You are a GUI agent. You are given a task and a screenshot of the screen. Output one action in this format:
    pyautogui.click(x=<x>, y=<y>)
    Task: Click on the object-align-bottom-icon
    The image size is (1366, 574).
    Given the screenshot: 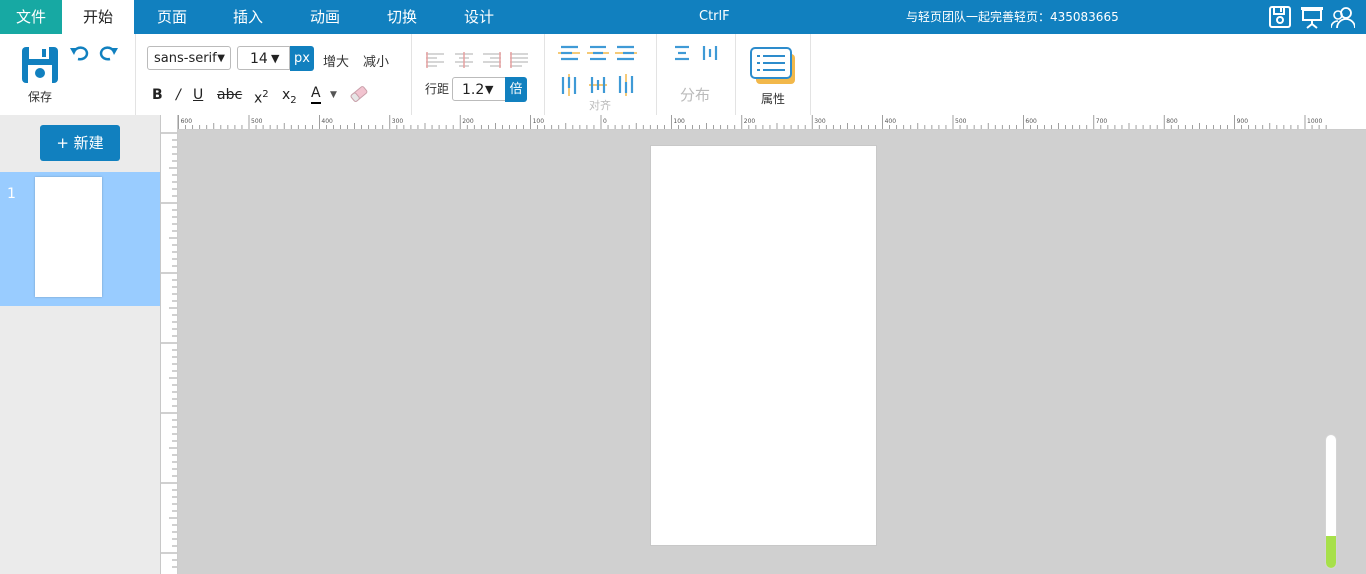 What is the action you would take?
    pyautogui.click(x=626, y=85)
    